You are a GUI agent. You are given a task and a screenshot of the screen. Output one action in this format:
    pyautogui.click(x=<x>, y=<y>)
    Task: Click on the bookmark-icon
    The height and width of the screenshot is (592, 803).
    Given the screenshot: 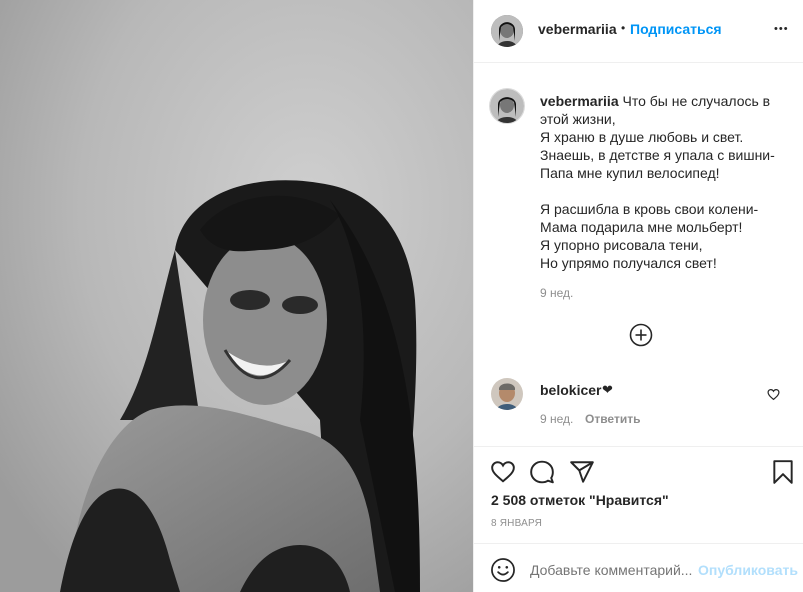 What is the action you would take?
    pyautogui.click(x=783, y=474)
    